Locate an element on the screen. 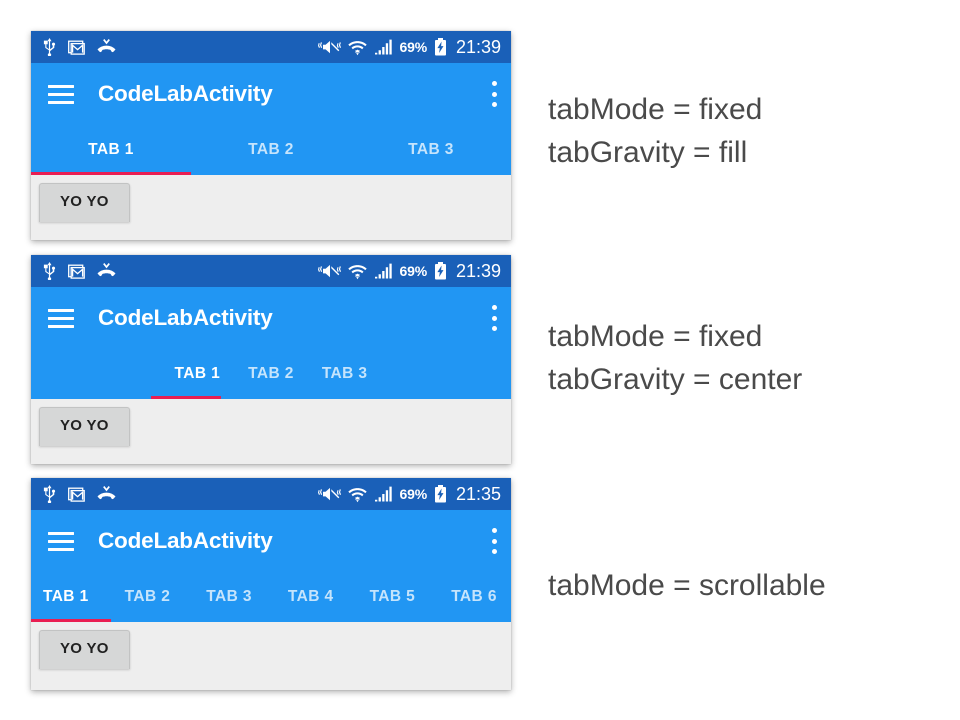 Image resolution: width=960 pixels, height=720 pixels. annotation-fixed-center: tabMode = fixed tabGravity = center is located at coordinates (675, 358).